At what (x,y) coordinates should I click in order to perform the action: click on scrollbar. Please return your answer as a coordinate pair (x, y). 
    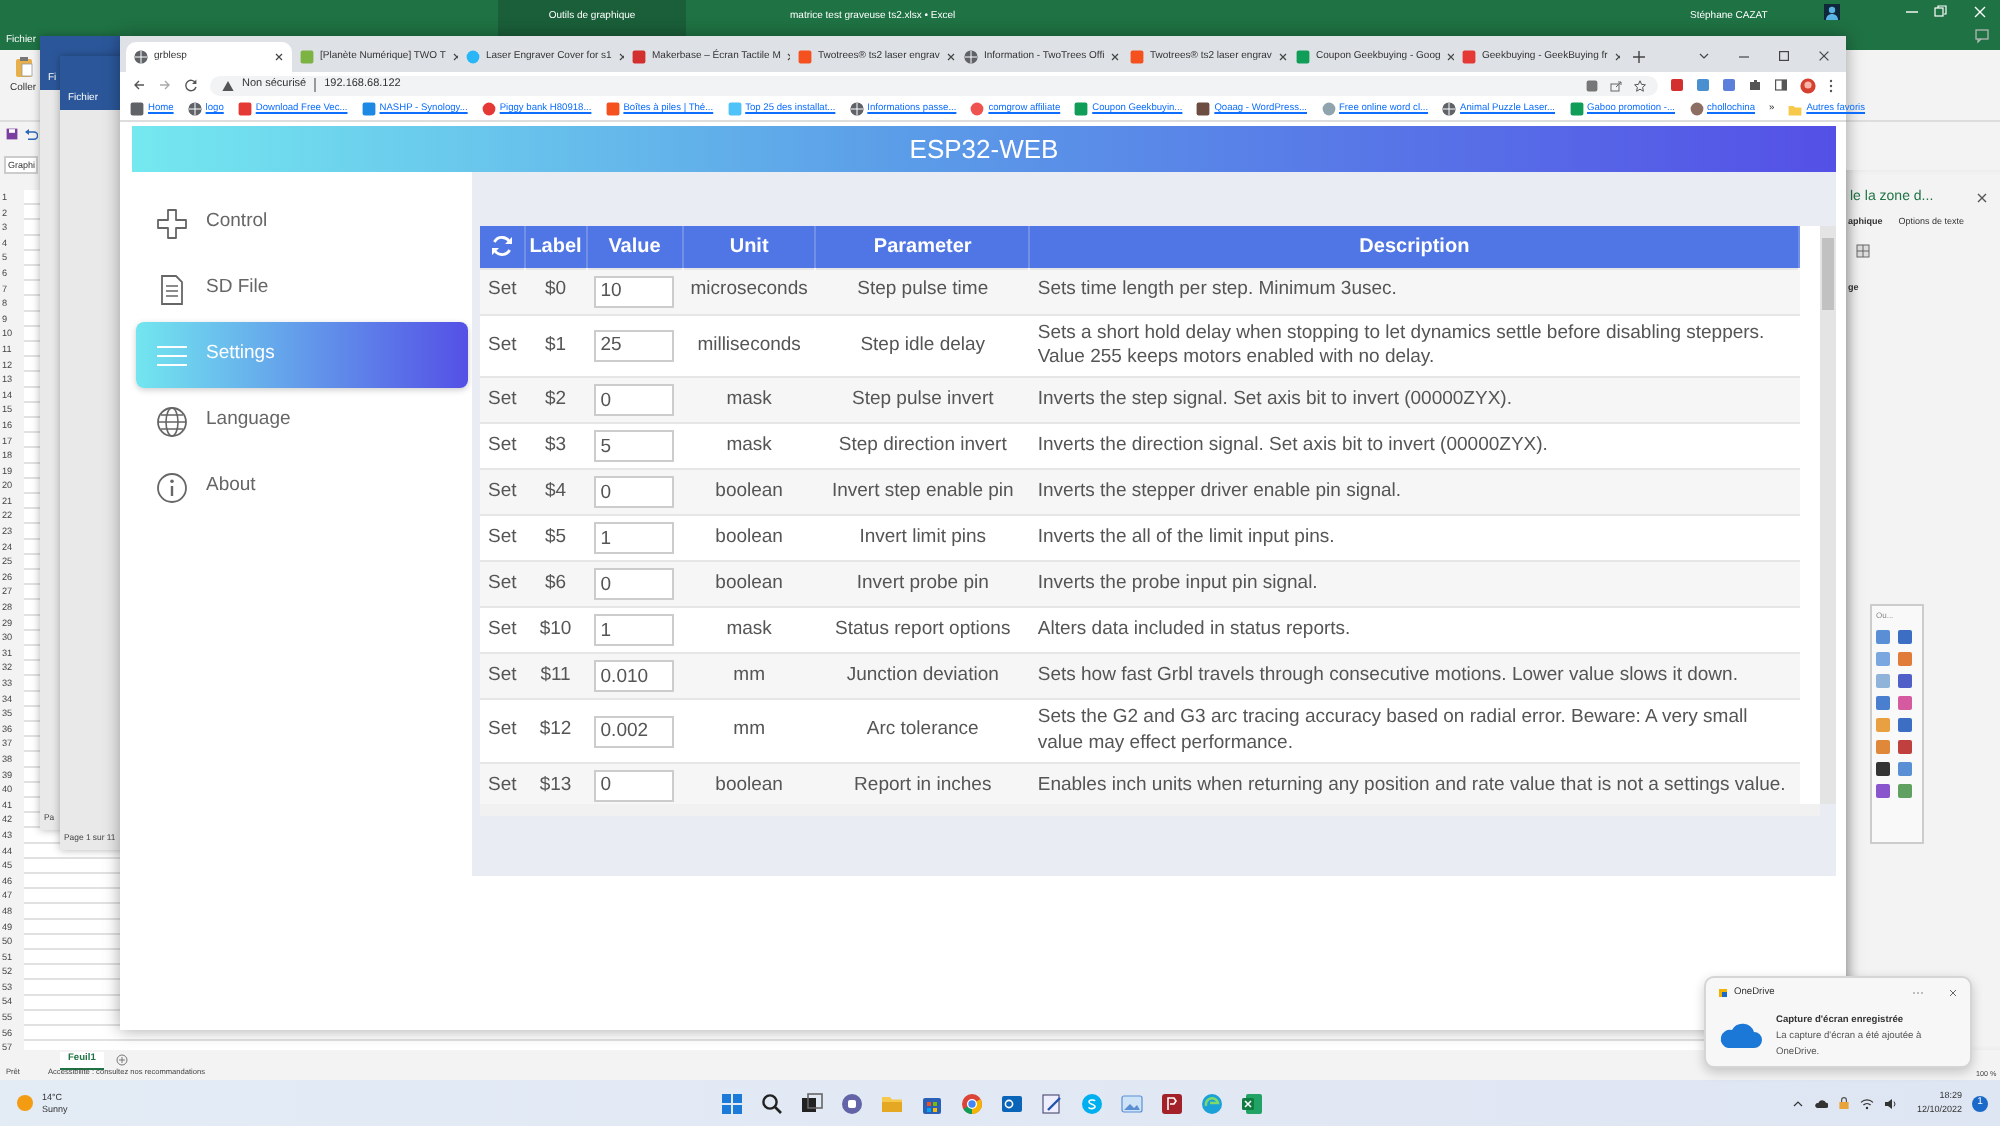
    Looking at the image, I should click on (1828, 515).